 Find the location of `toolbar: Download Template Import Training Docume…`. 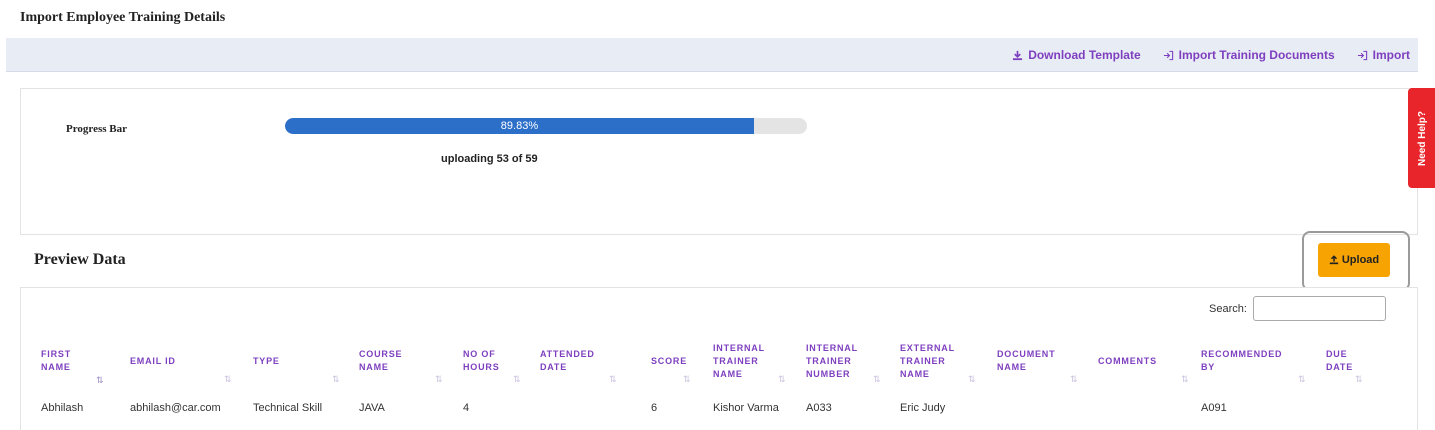

toolbar: Download Template Import Training Docume… is located at coordinates (712, 55).